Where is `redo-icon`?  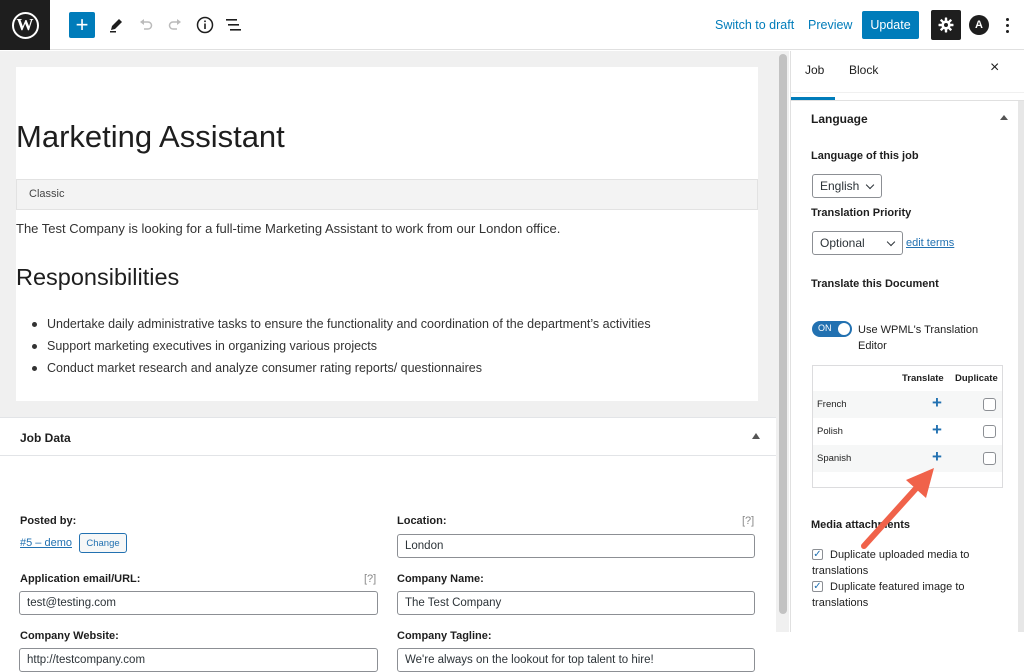
redo-icon is located at coordinates (174, 24).